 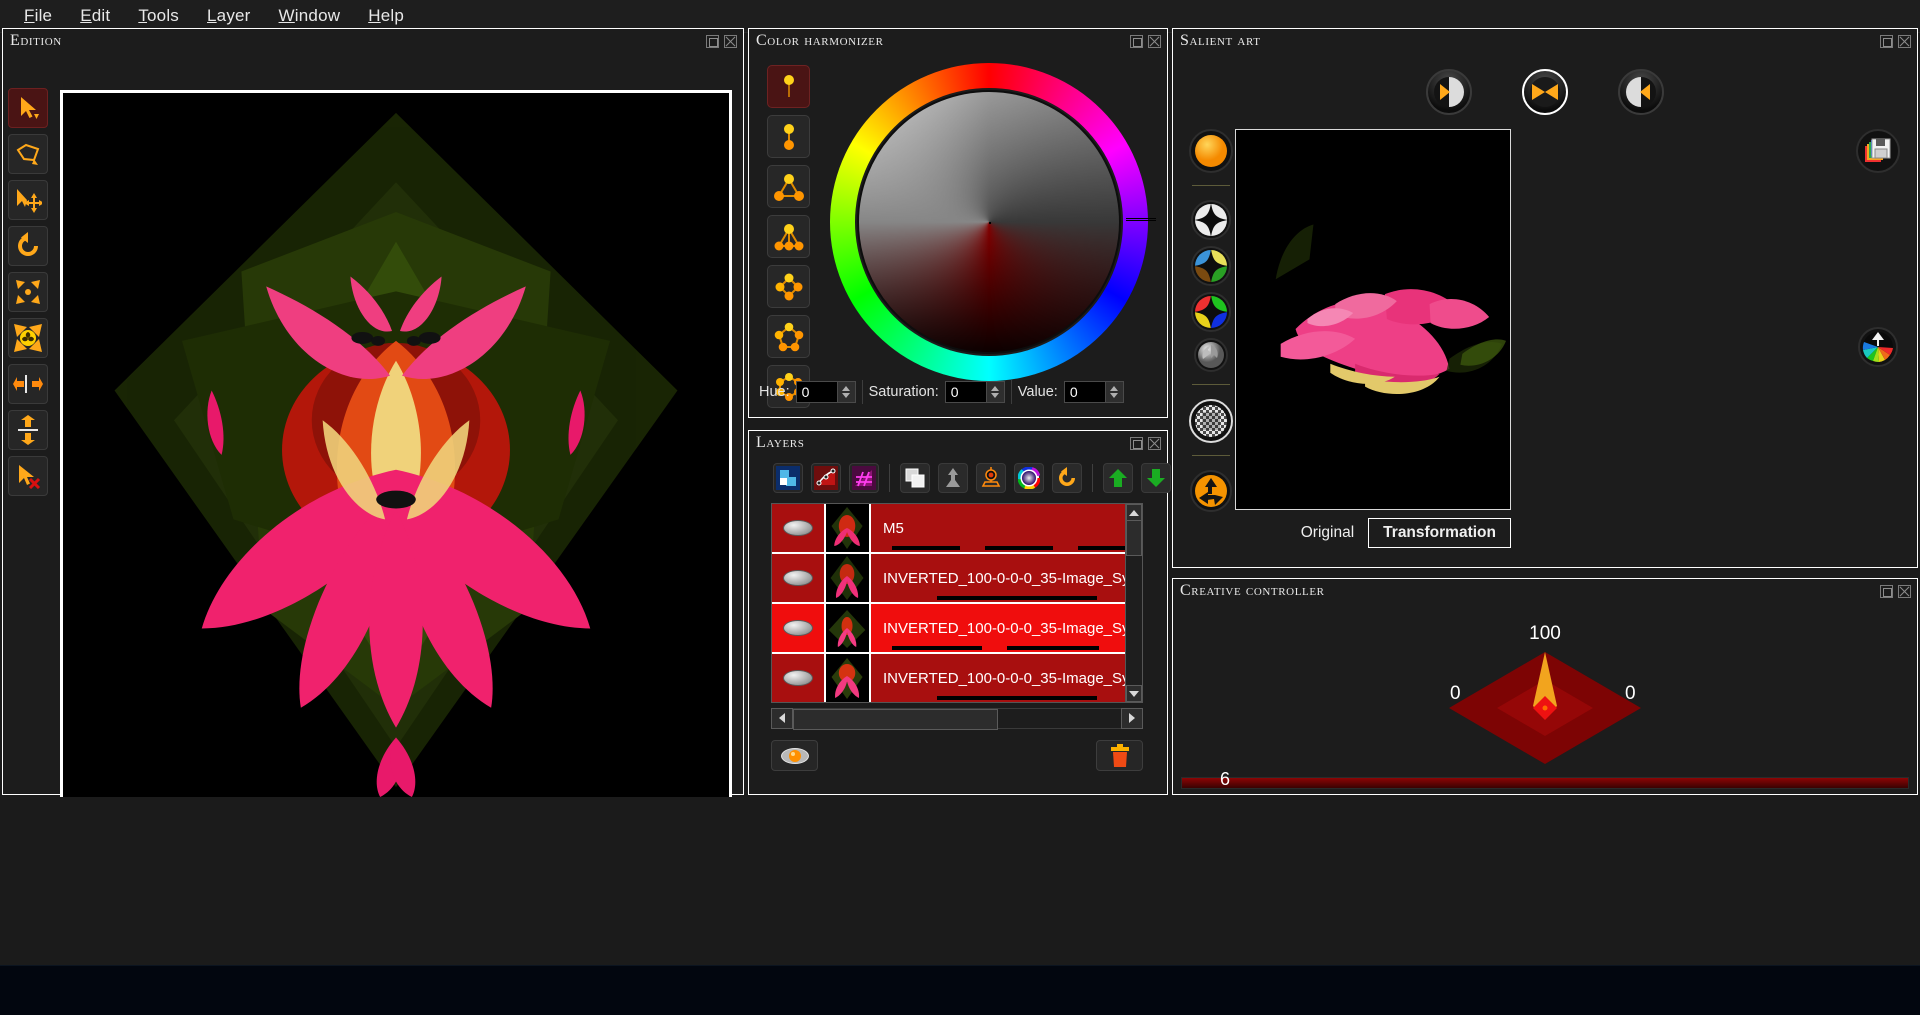 What do you see at coordinates (1211, 266) in the screenshot?
I see `cool-palette-button` at bounding box center [1211, 266].